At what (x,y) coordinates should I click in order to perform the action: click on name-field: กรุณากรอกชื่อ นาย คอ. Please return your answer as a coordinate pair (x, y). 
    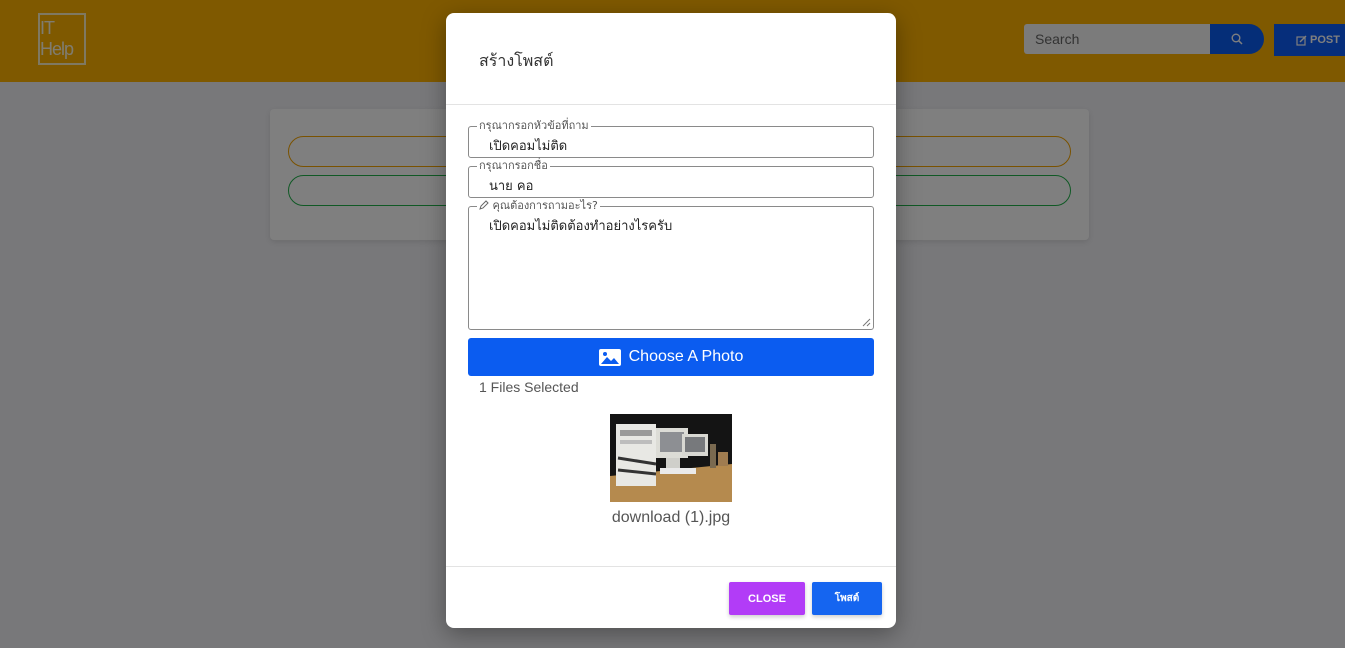
    Looking at the image, I should click on (671, 178).